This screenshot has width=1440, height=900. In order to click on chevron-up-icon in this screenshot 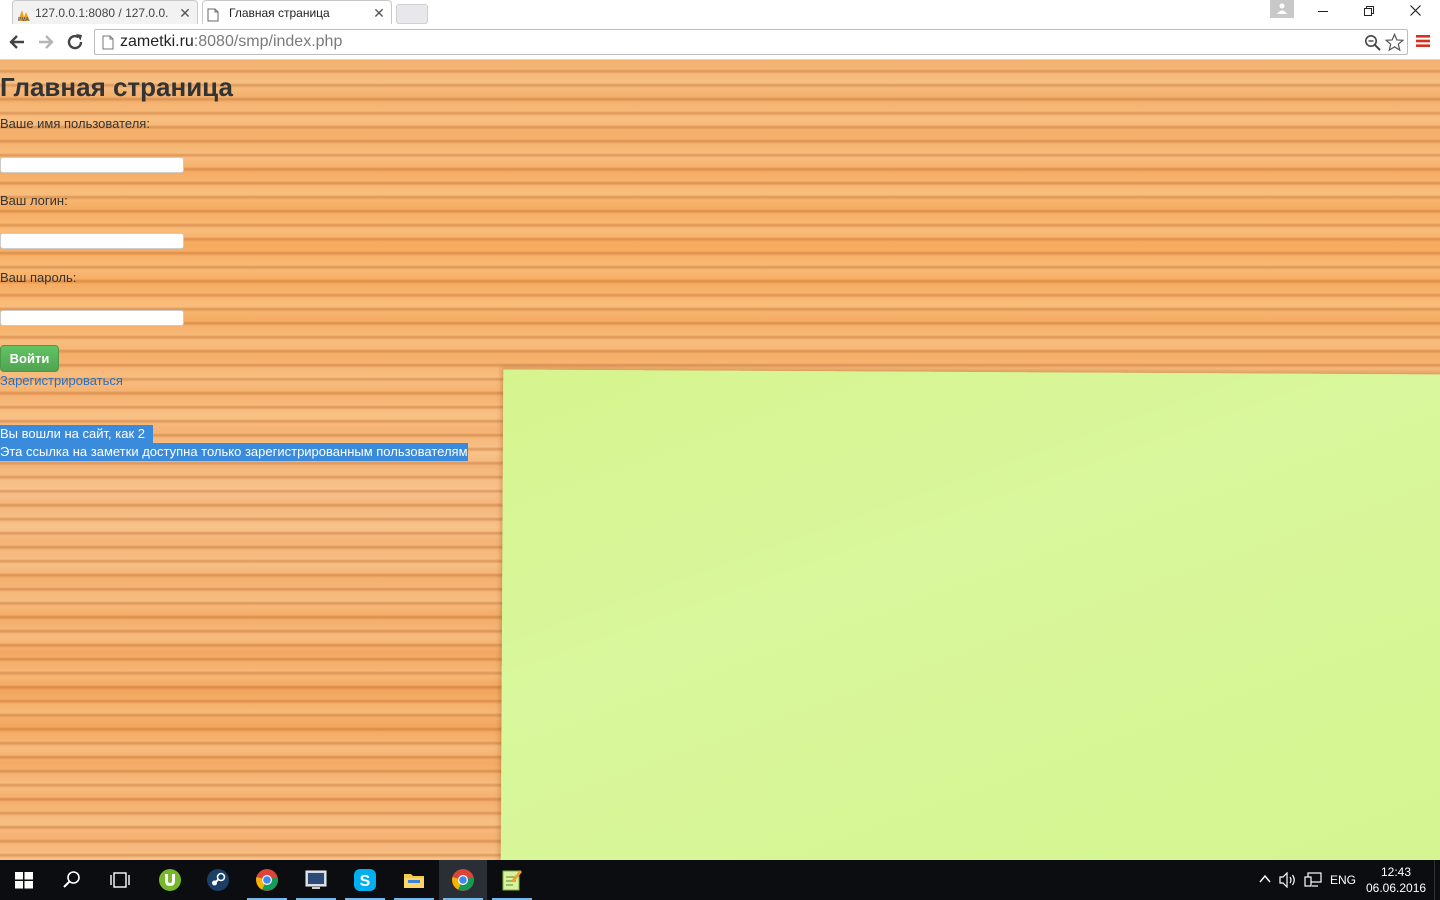, I will do `click(1265, 880)`.